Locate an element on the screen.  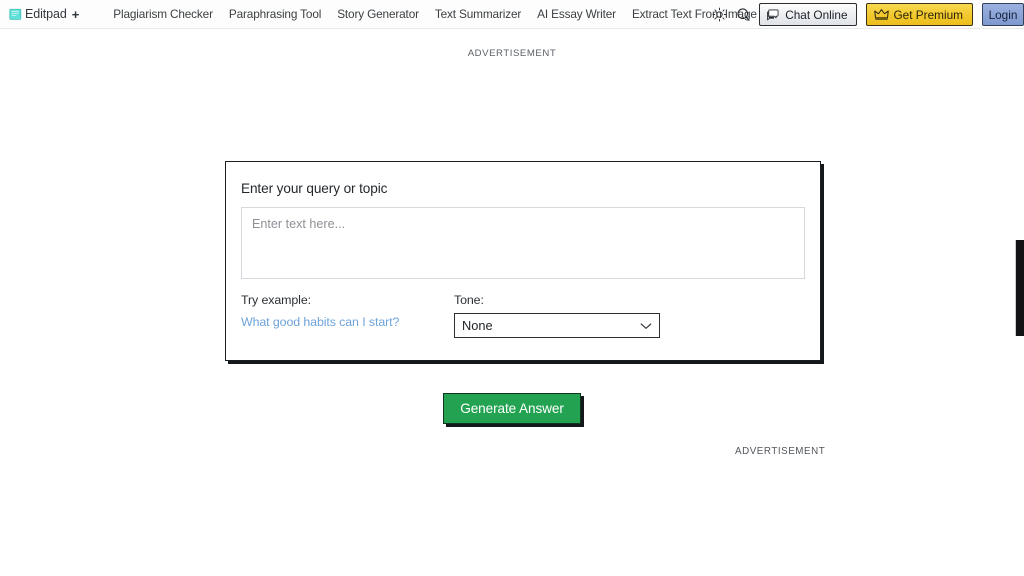
get-premium-label: Get Premium is located at coordinates (928, 14).